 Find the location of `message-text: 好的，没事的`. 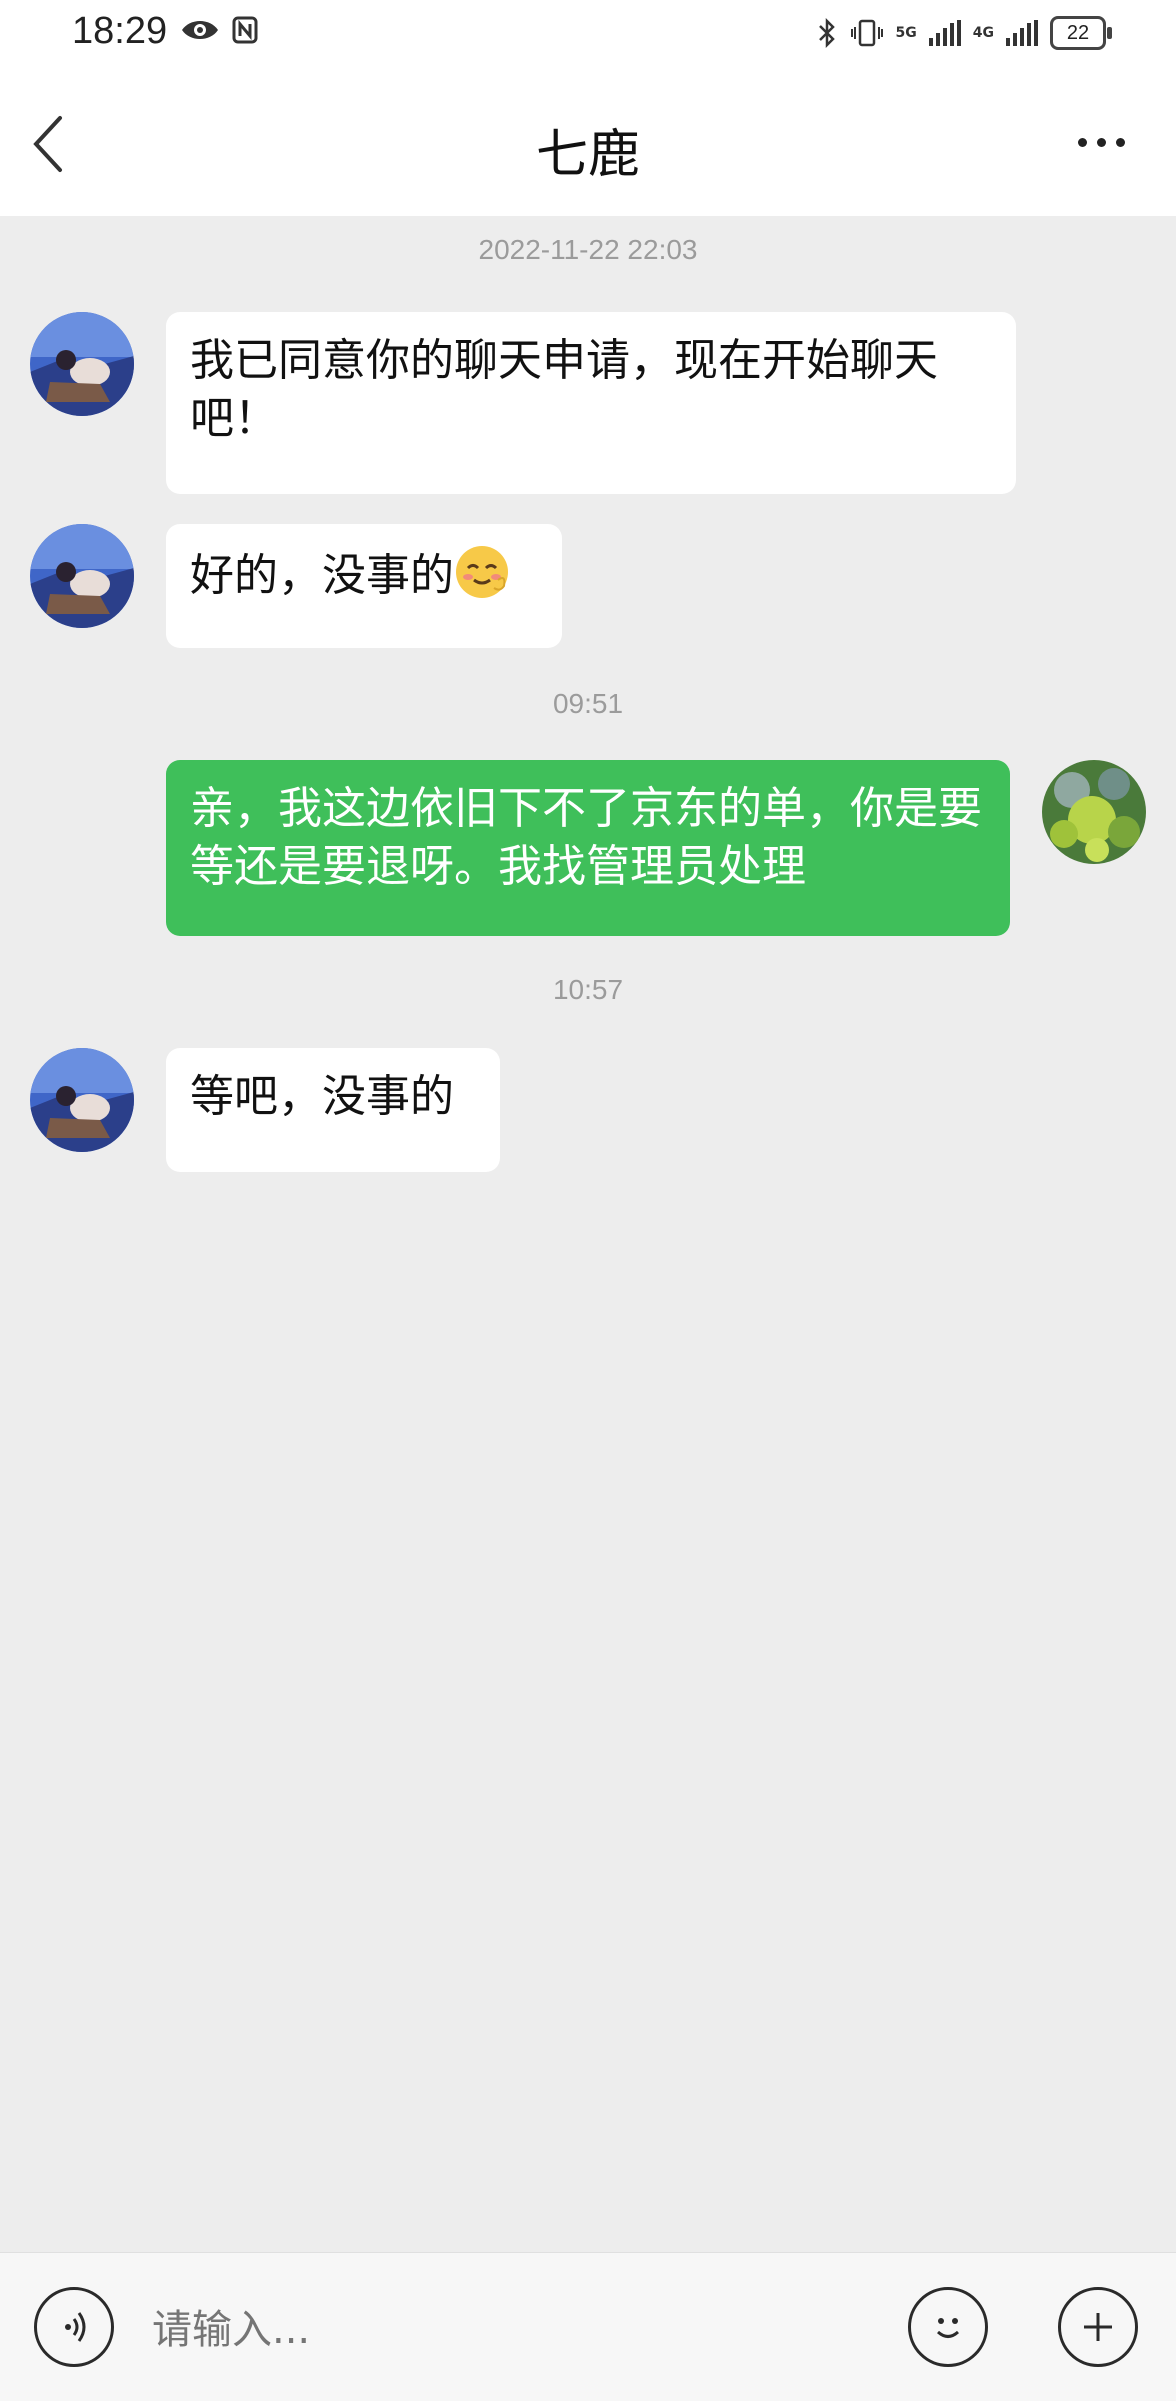

message-text: 好的，没事的 is located at coordinates (322, 575).